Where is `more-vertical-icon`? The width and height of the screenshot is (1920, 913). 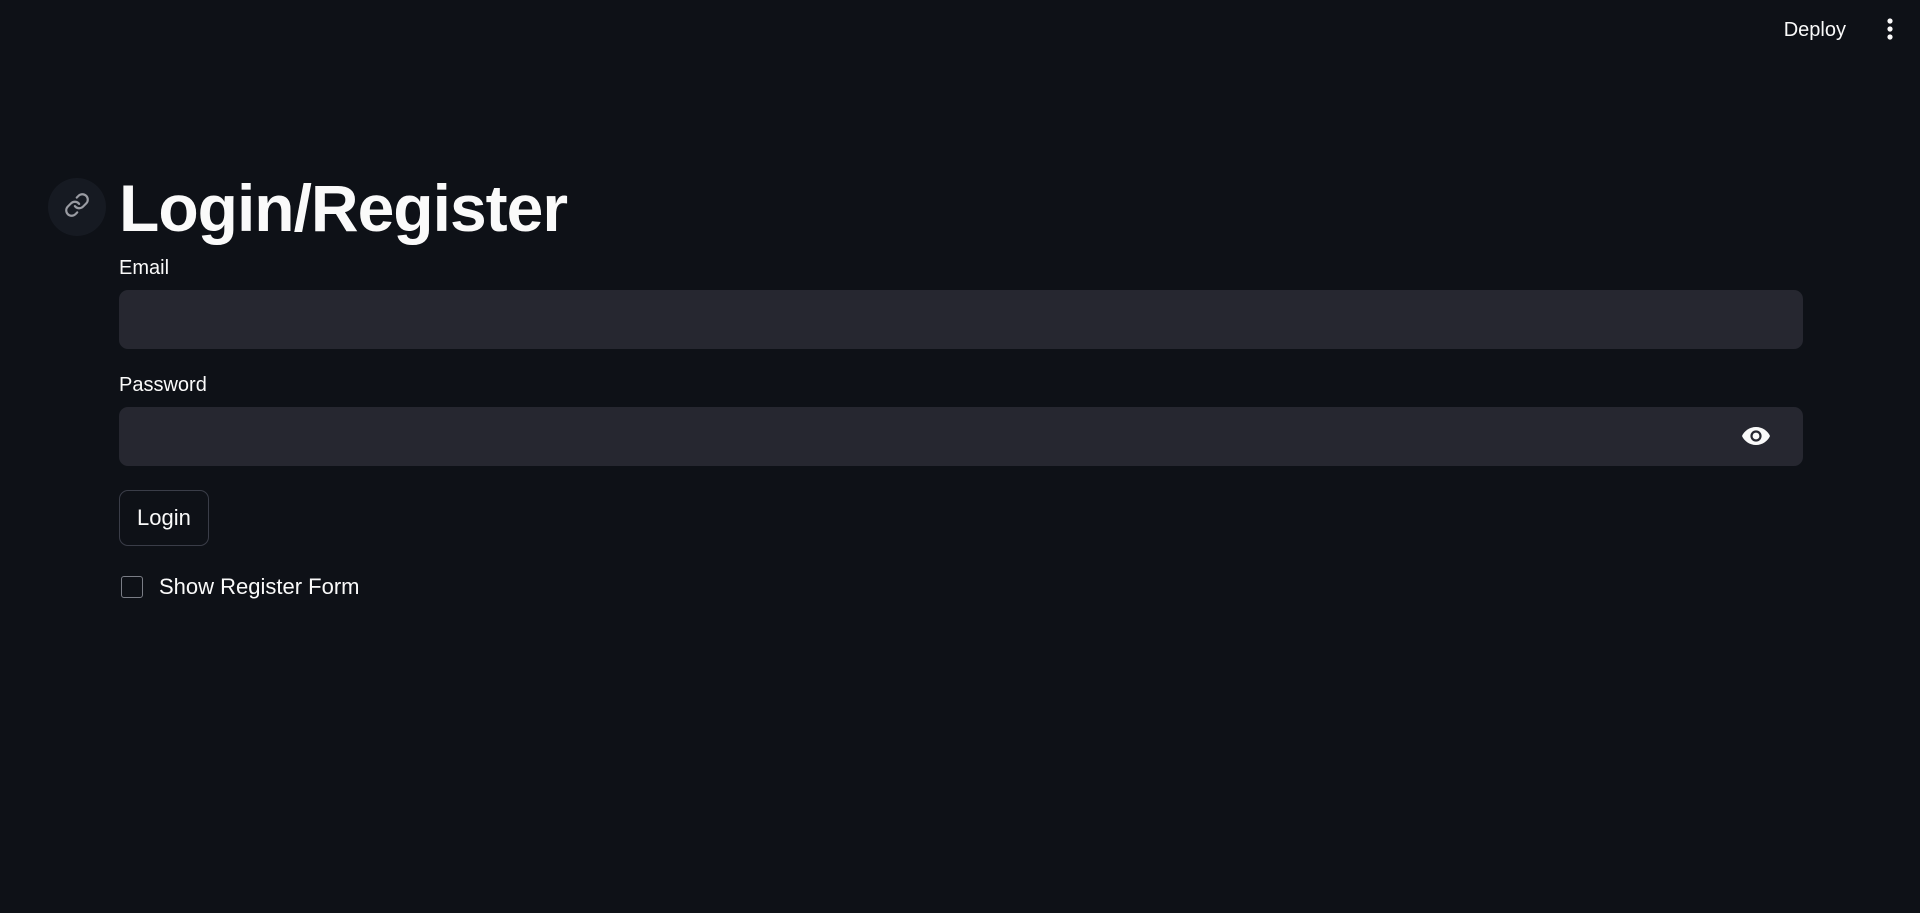
more-vertical-icon is located at coordinates (1890, 30).